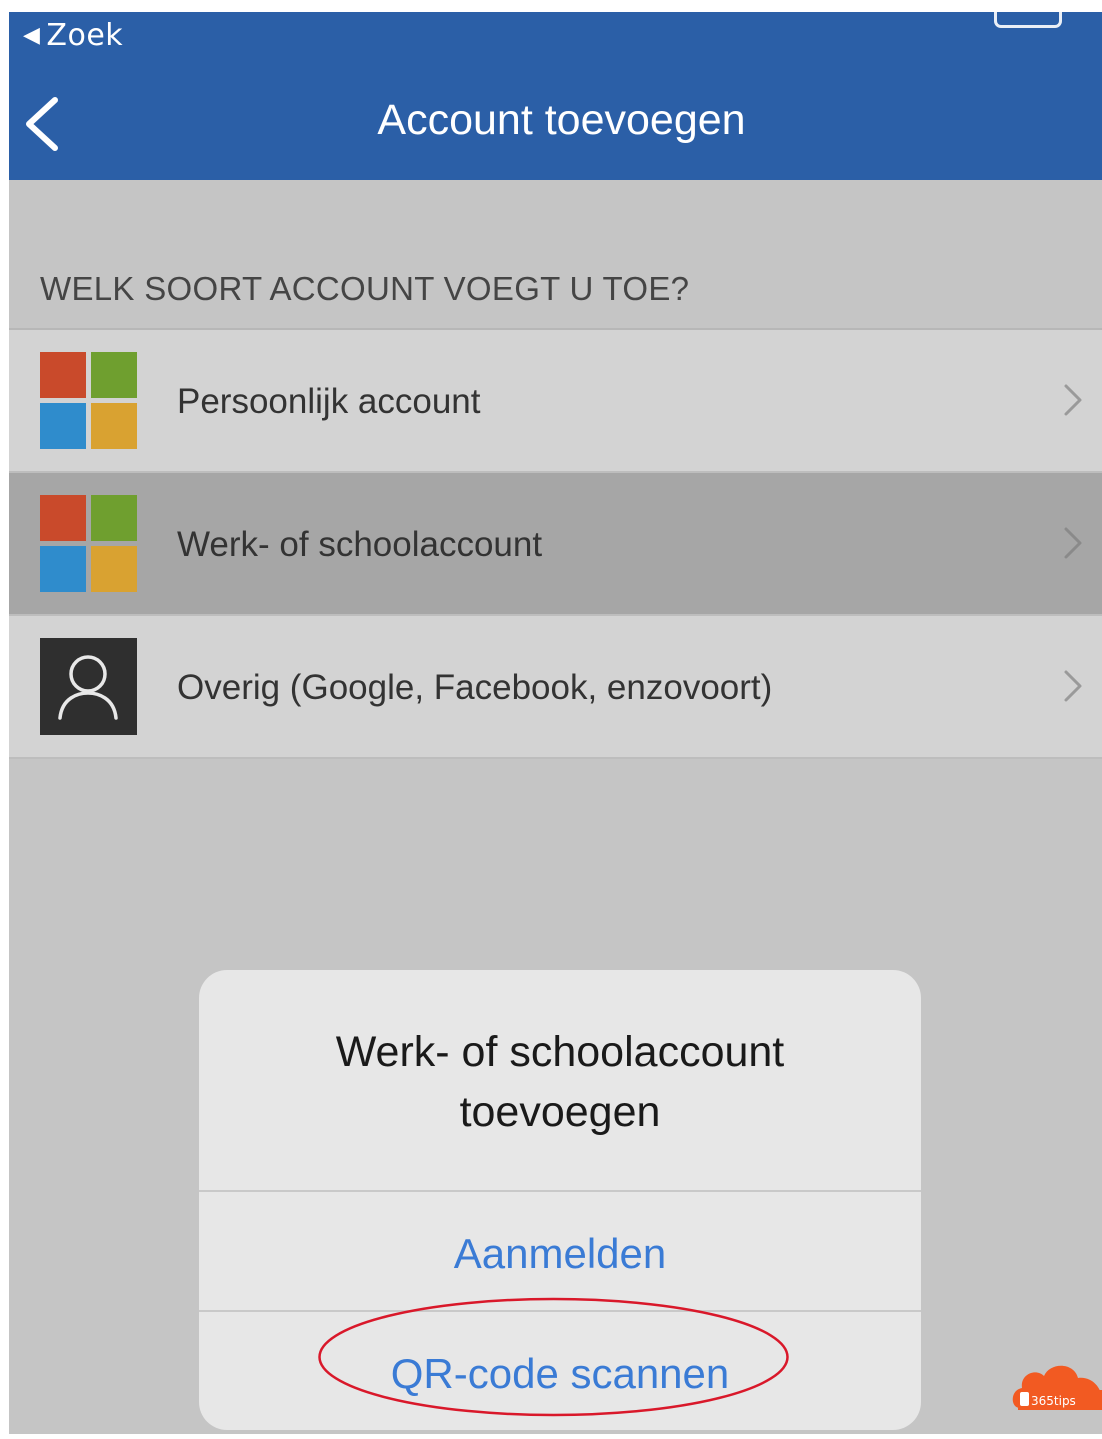 The width and height of the screenshot is (1102, 1439). Describe the element at coordinates (560, 1191) in the screenshot. I see `dialog-divider` at that location.